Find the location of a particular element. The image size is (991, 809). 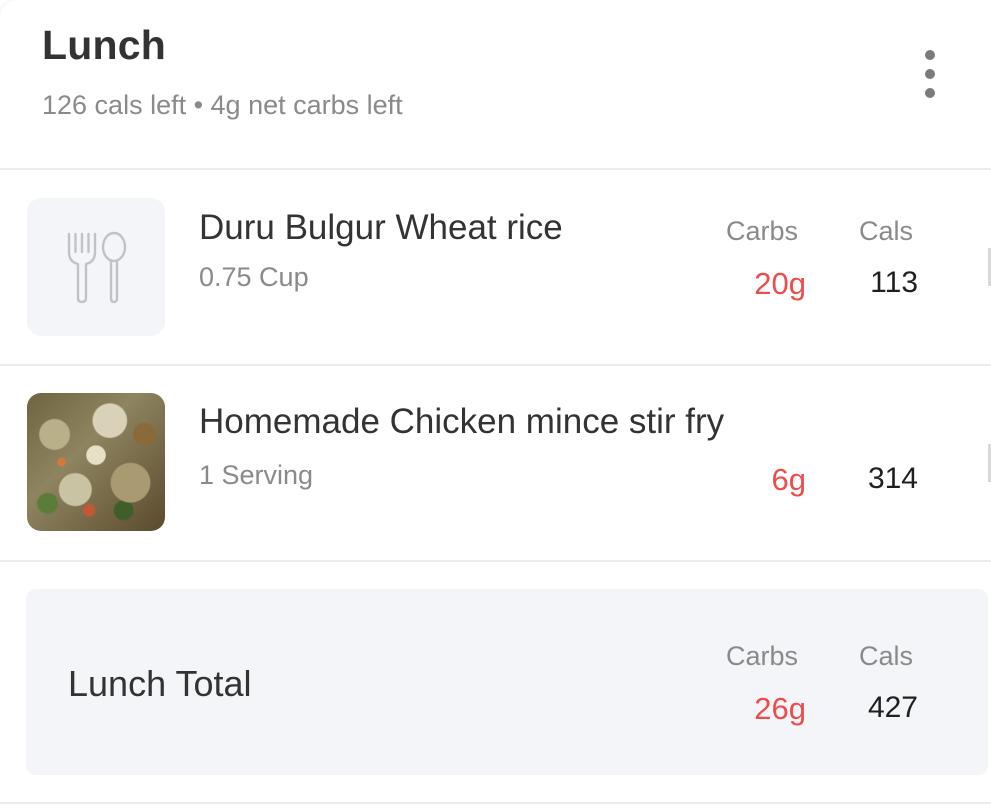

more-vertical-icon is located at coordinates (930, 55).